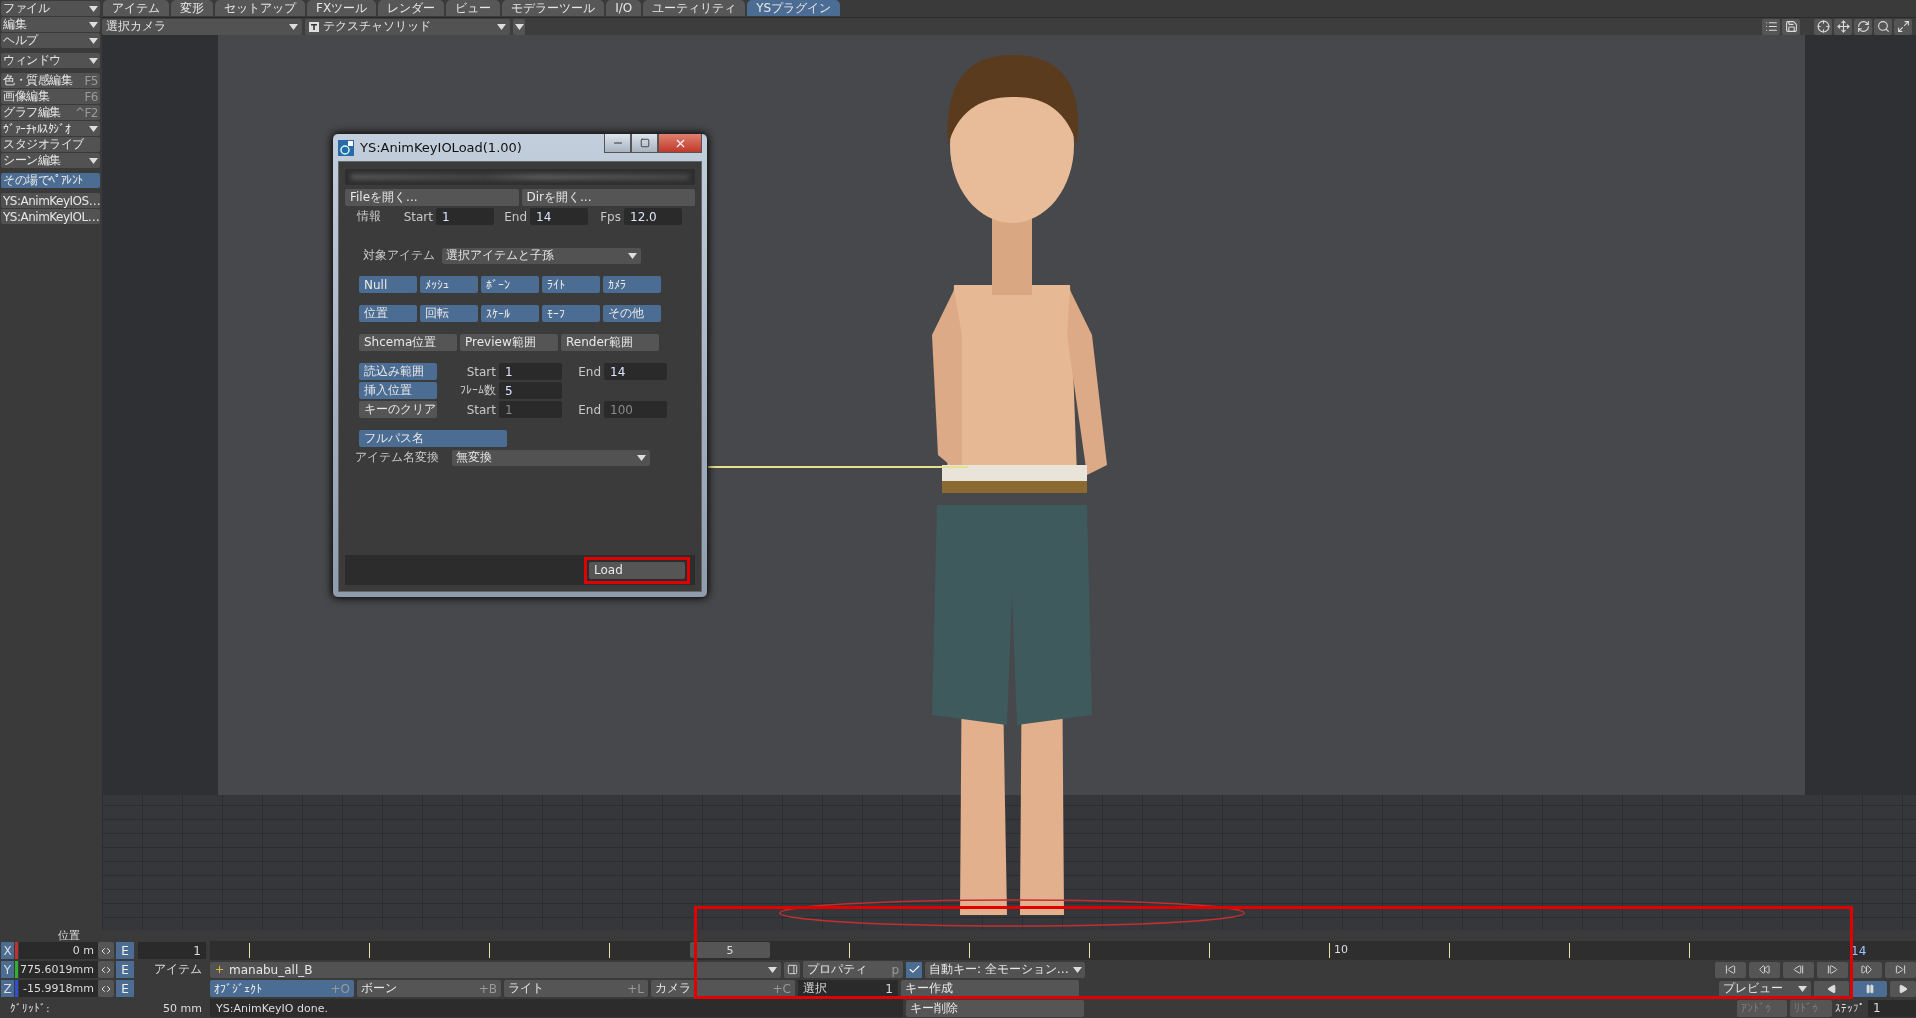 The height and width of the screenshot is (1018, 1916). I want to click on path-field, so click(520, 176).